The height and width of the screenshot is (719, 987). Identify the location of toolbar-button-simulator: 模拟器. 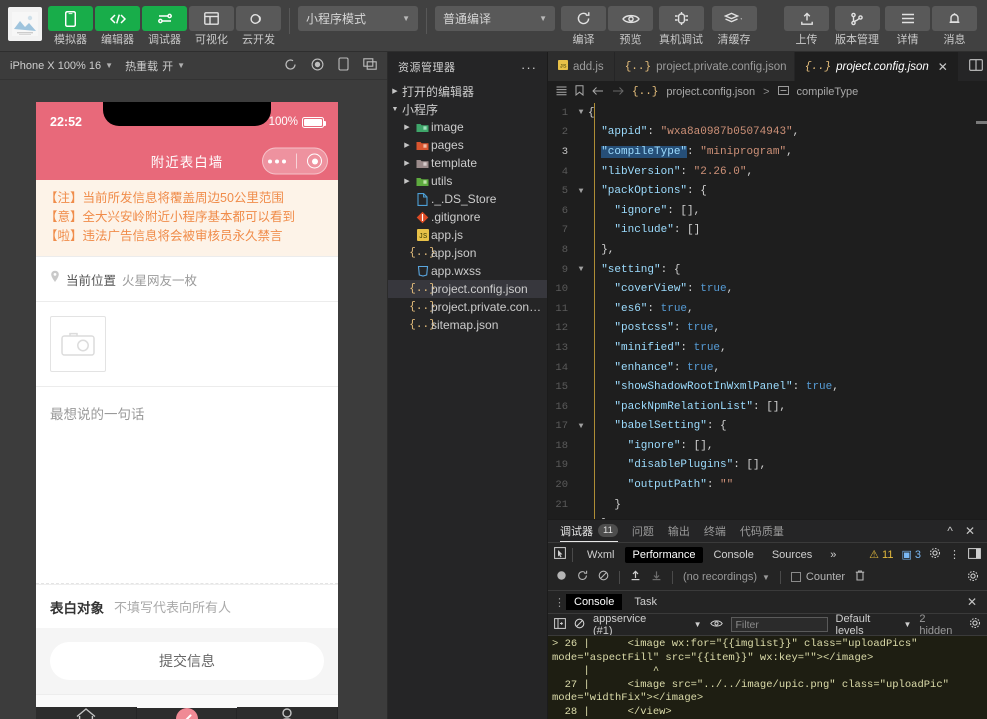
(70, 26).